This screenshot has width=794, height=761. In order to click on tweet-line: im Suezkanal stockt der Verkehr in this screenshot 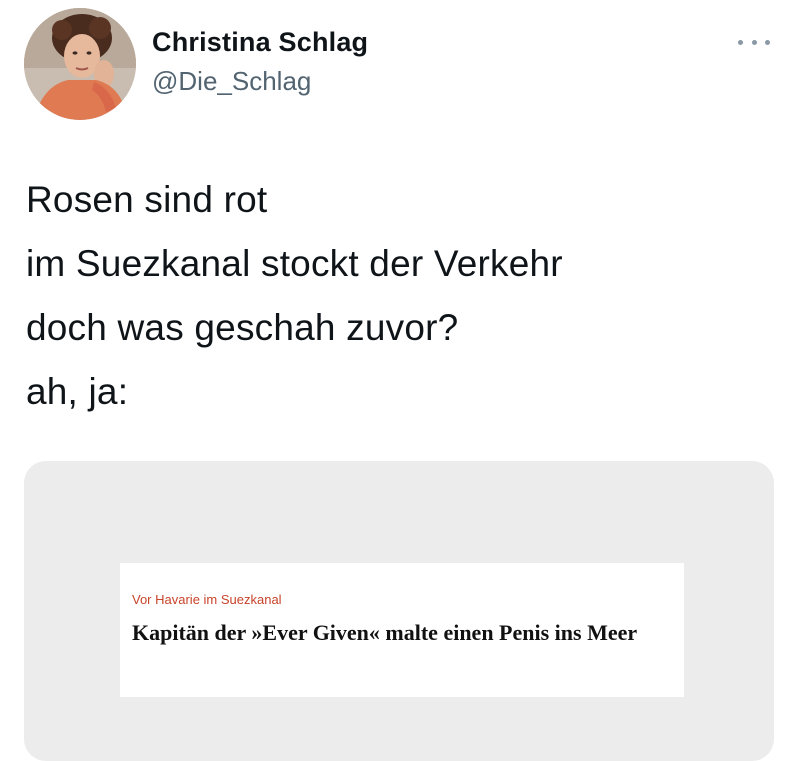, I will do `click(294, 263)`.